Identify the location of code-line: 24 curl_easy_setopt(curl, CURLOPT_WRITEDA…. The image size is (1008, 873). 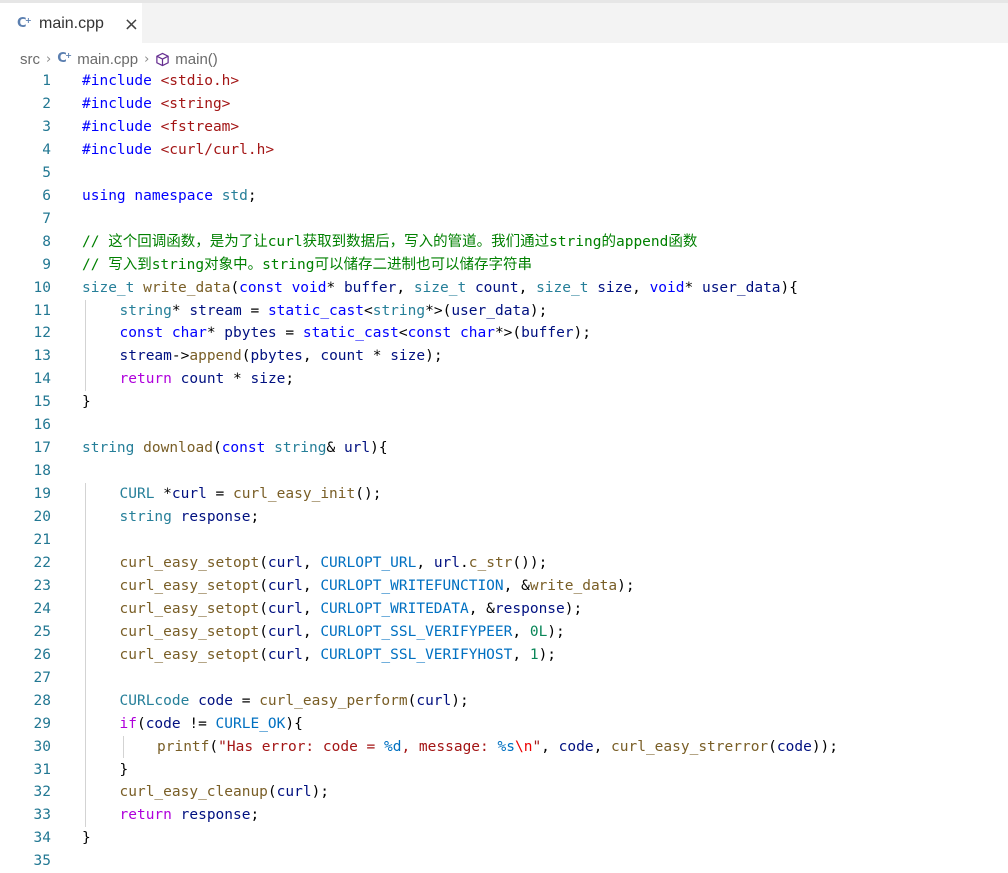
(504, 609).